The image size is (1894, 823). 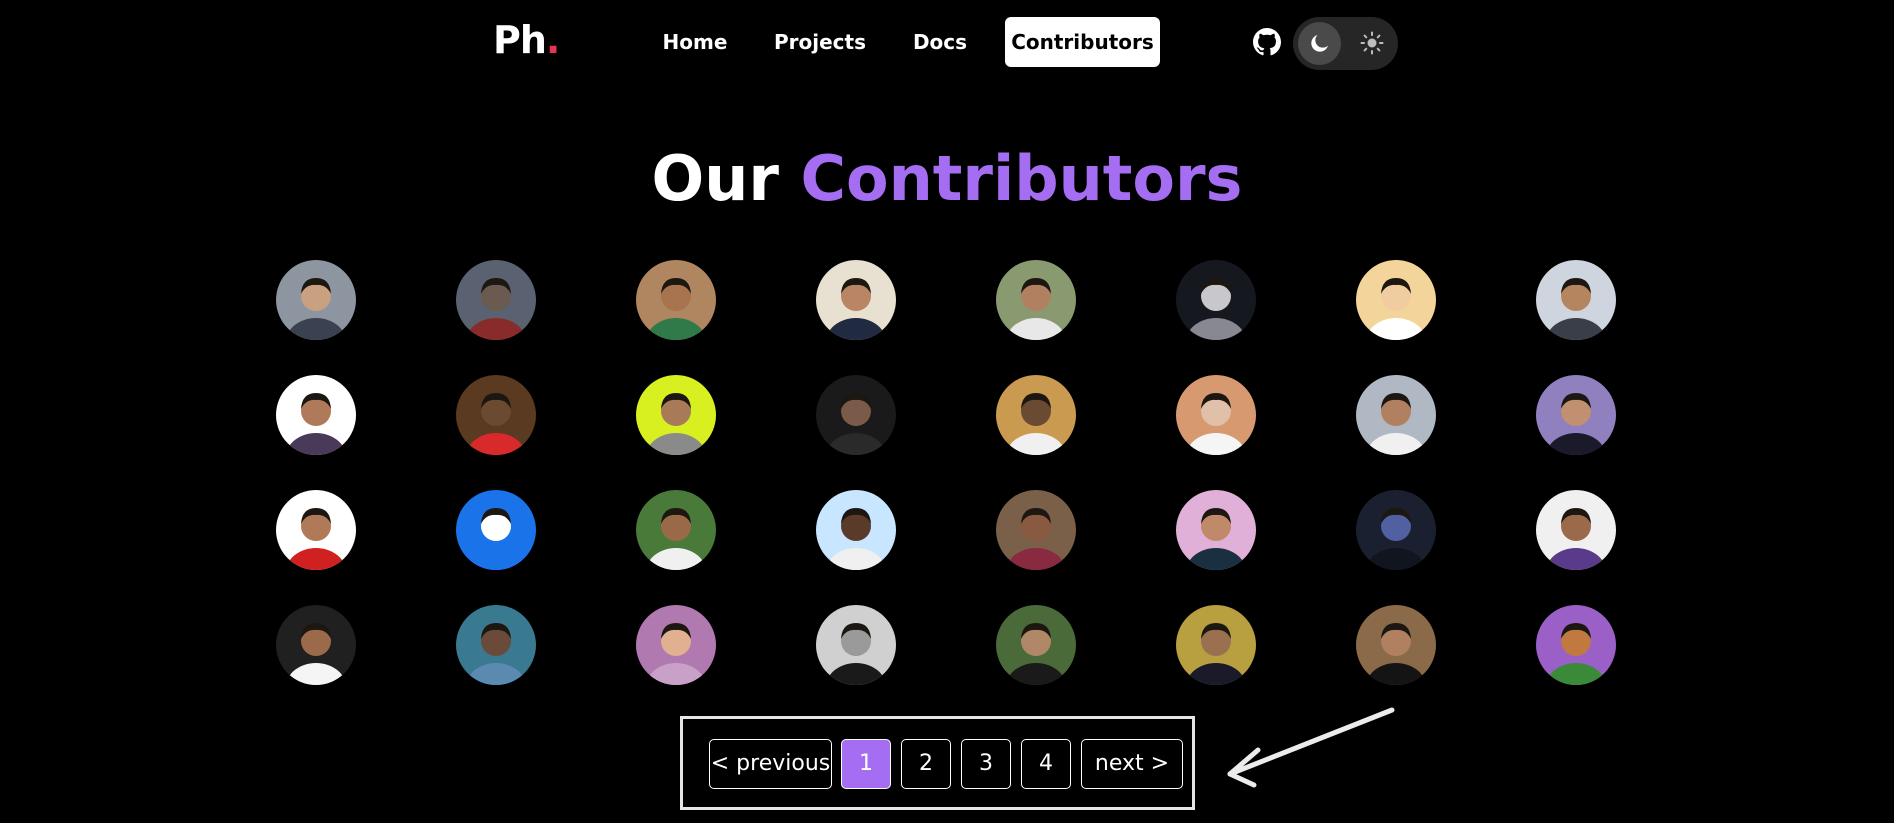 I want to click on title-lead: Our, so click(x=715, y=178).